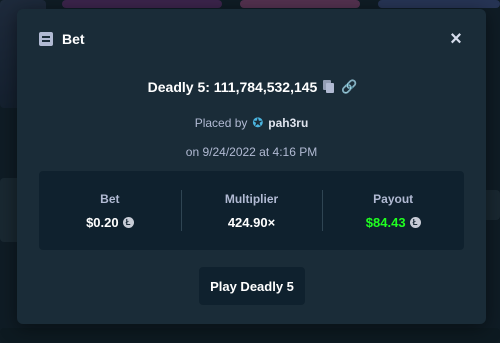 This screenshot has width=500, height=343. I want to click on bet-date: on 9/24/2022 at 4:16 PM, so click(251, 152).